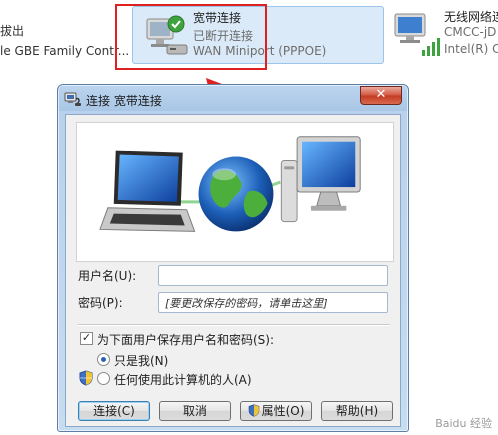 The width and height of the screenshot is (498, 435). I want to click on radio-anyone, so click(103, 378).